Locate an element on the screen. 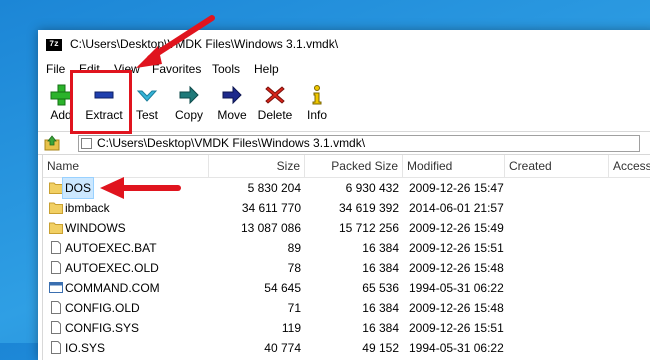  table-row: CONFIG.SYS 119 16 384 2009-12-26 15:51 is located at coordinates (346, 328).